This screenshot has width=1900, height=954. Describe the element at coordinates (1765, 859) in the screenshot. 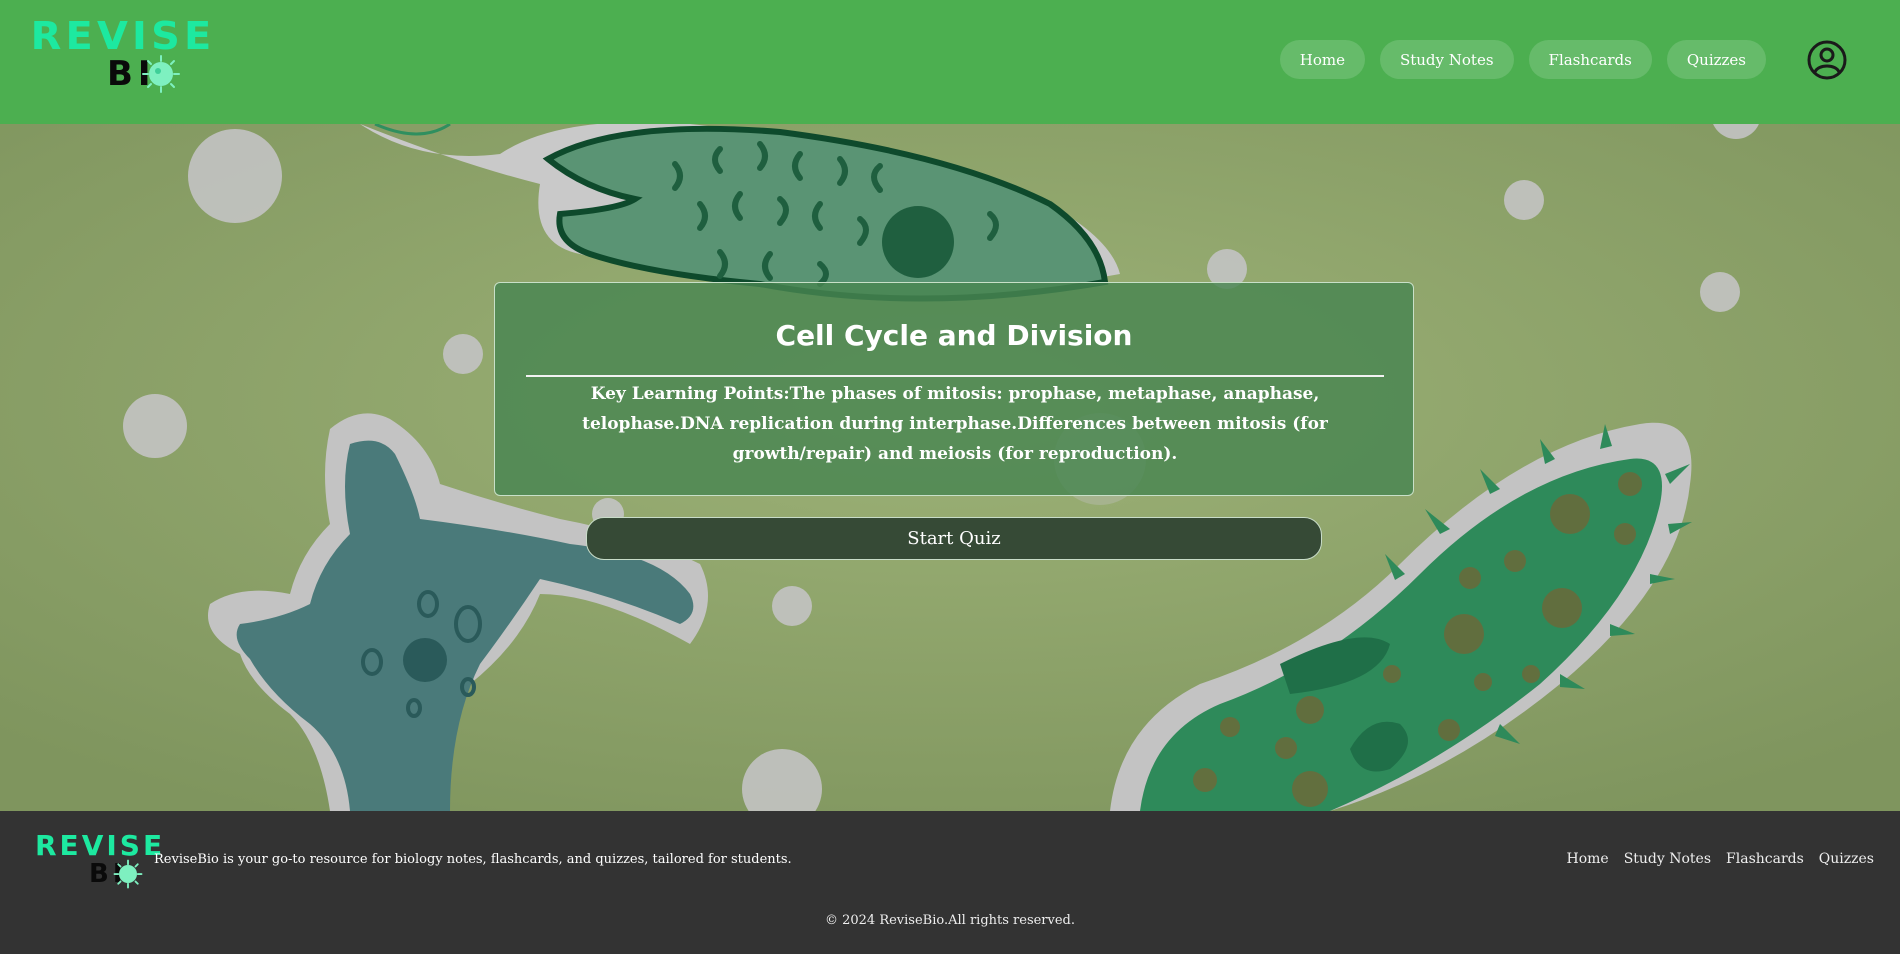

I see `footer-link-flashcards: Flashcards` at that location.